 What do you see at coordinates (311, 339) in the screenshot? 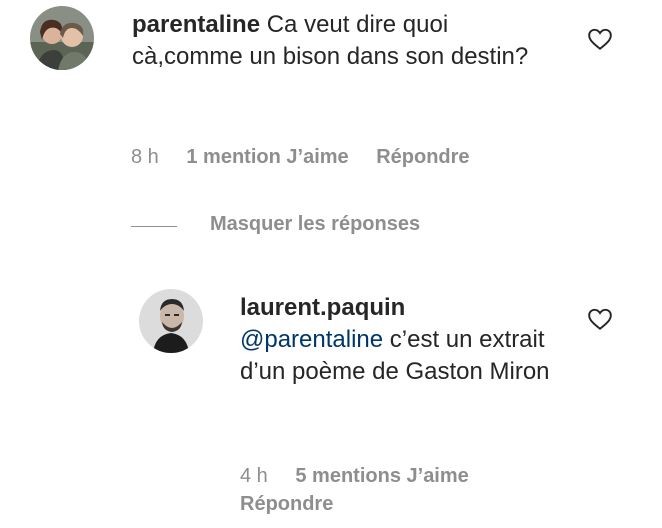
I see `reply-mention-link: @parentaline` at bounding box center [311, 339].